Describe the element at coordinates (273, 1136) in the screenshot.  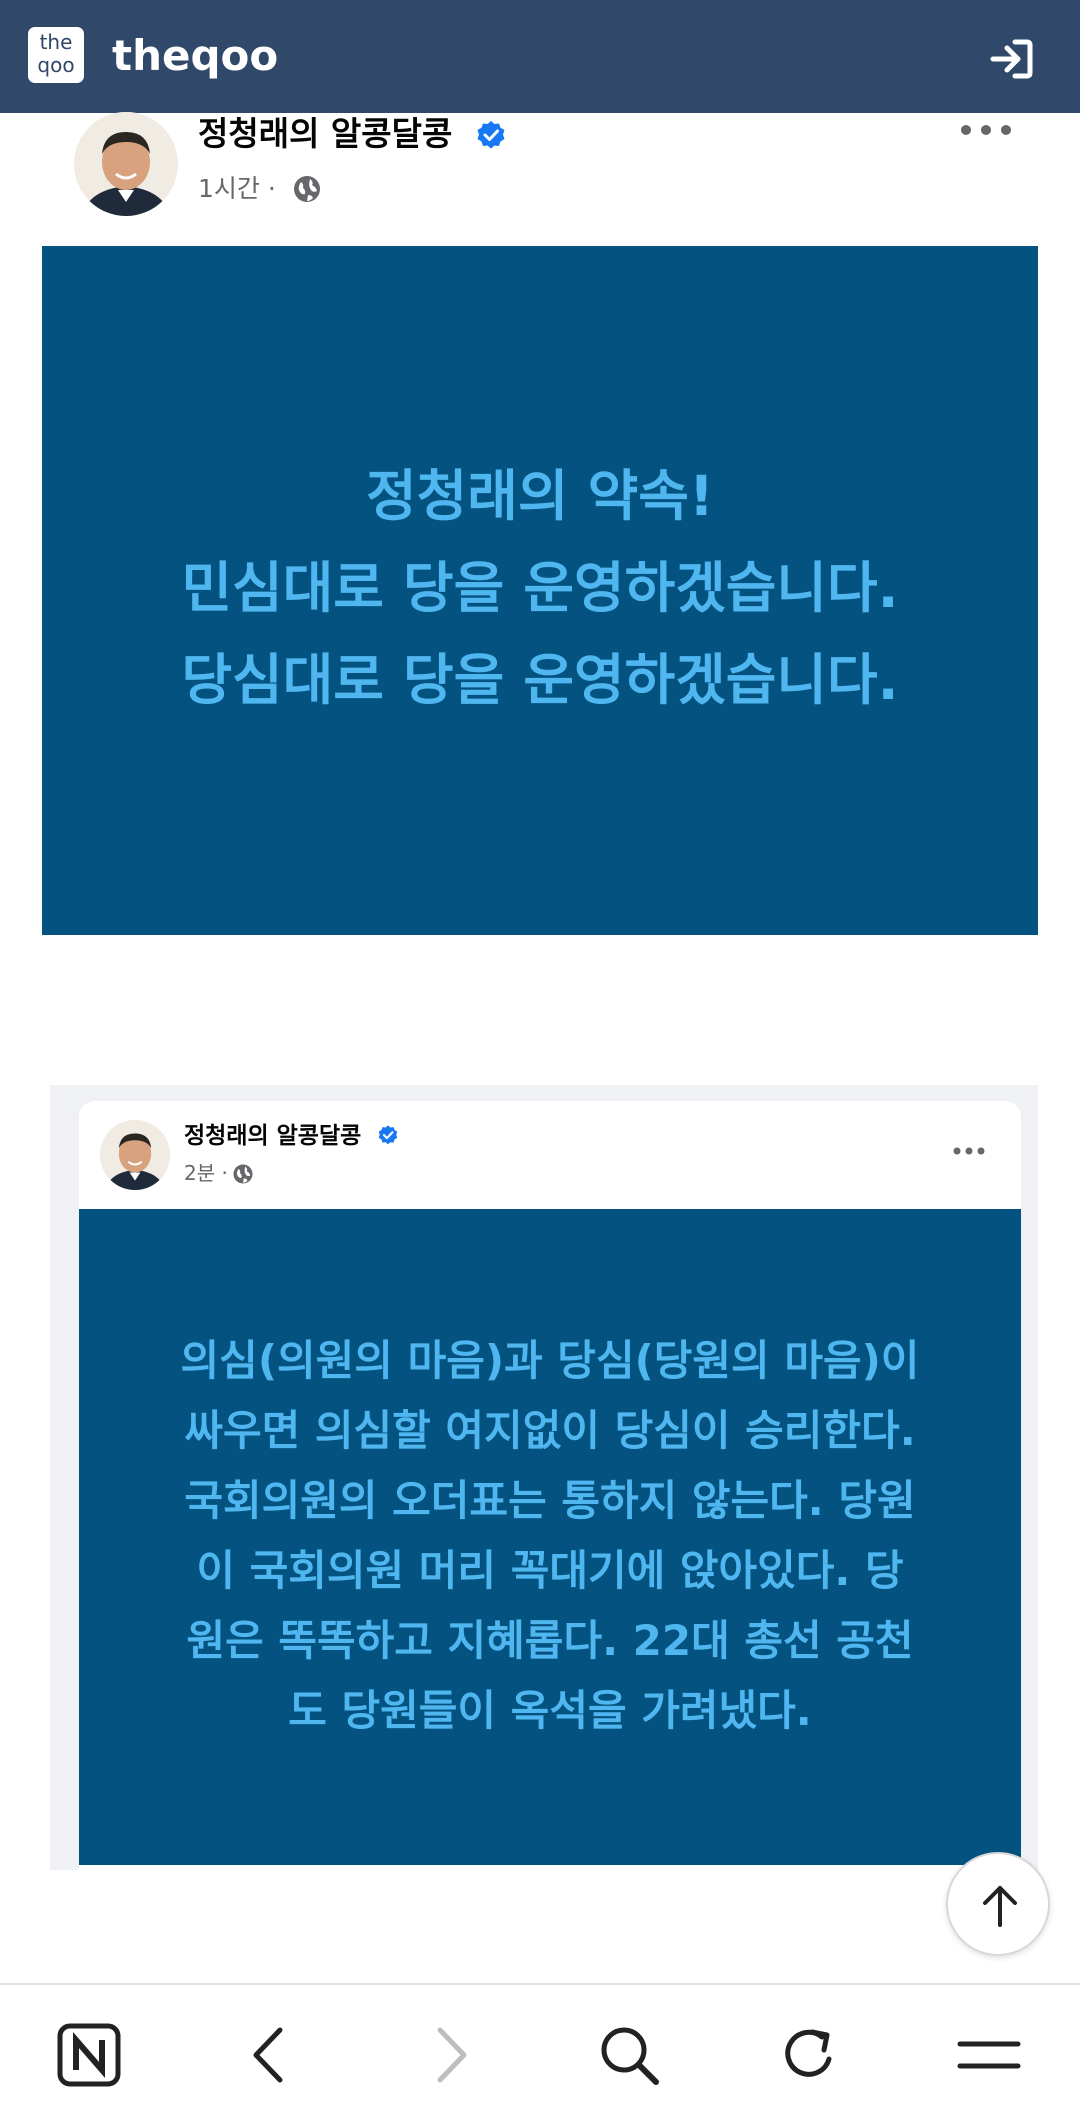
I see `embedded-author-name: 정청래의 알콩달콩` at that location.